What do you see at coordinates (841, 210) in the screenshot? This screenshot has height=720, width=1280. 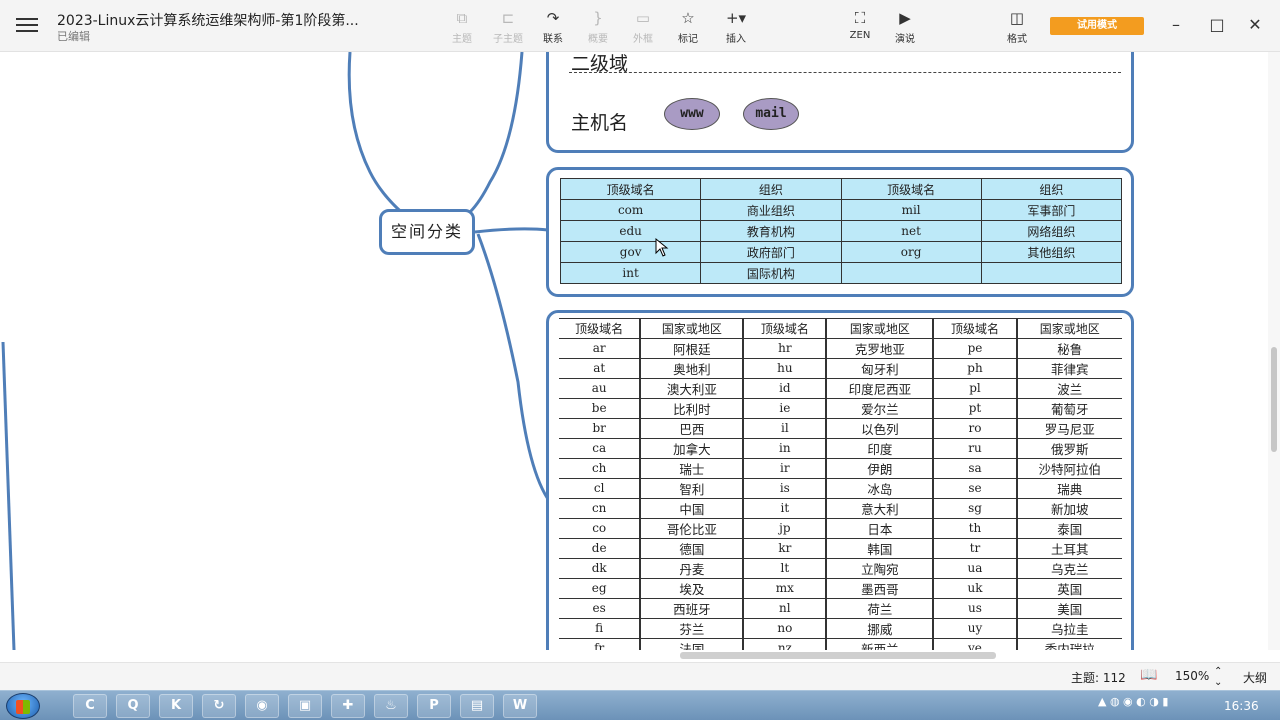 I see `table-row: com 商业组织 mil 军事部门` at bounding box center [841, 210].